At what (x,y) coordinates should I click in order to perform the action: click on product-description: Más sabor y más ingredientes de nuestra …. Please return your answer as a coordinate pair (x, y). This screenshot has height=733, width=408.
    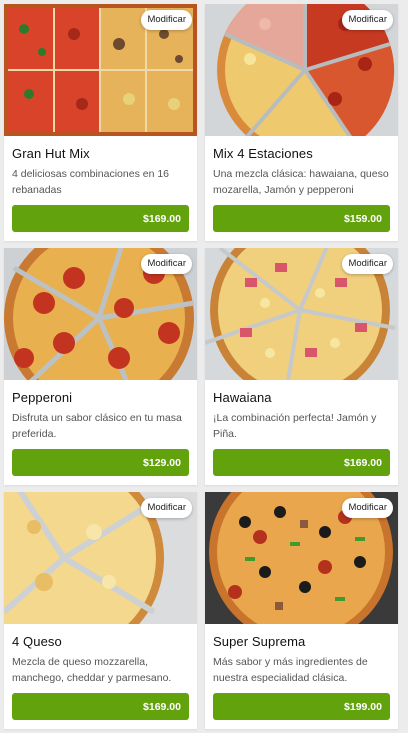
    Looking at the image, I should click on (290, 670).